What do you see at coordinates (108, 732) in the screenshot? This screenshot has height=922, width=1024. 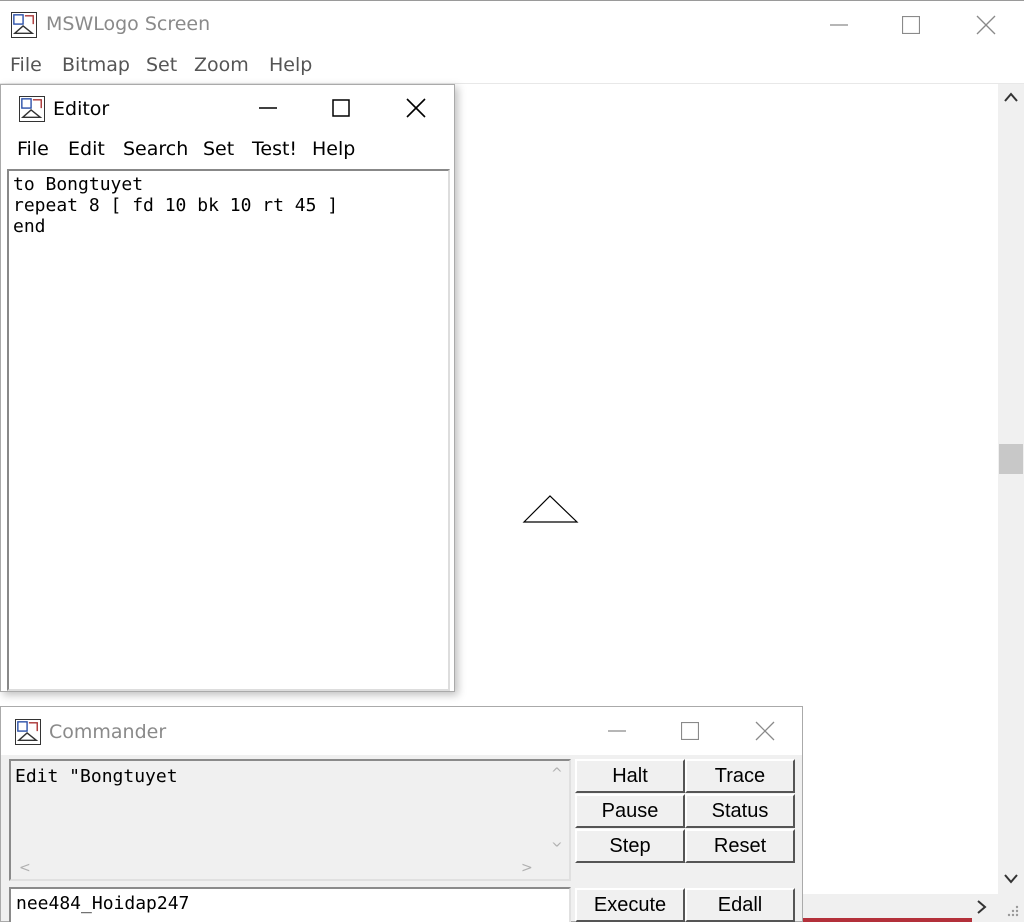 I see `commander-title: Commander` at bounding box center [108, 732].